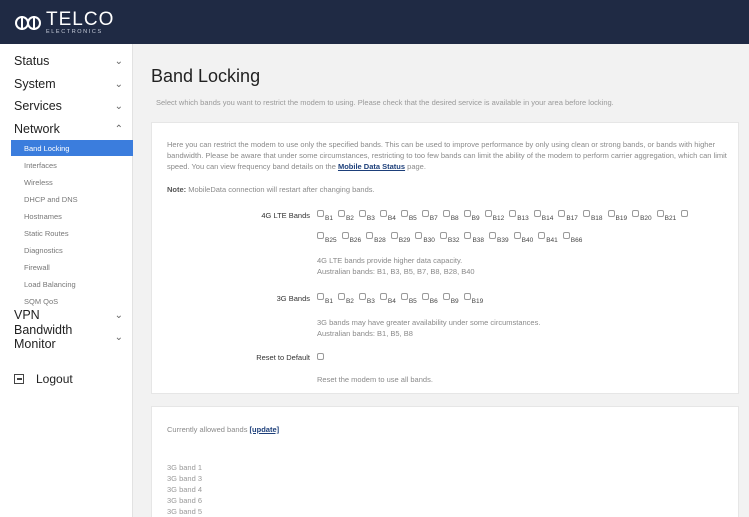 Image resolution: width=749 pixels, height=517 pixels. Describe the element at coordinates (371, 166) in the screenshot. I see `mobile-data-status-link: Mobile Data Status` at that location.